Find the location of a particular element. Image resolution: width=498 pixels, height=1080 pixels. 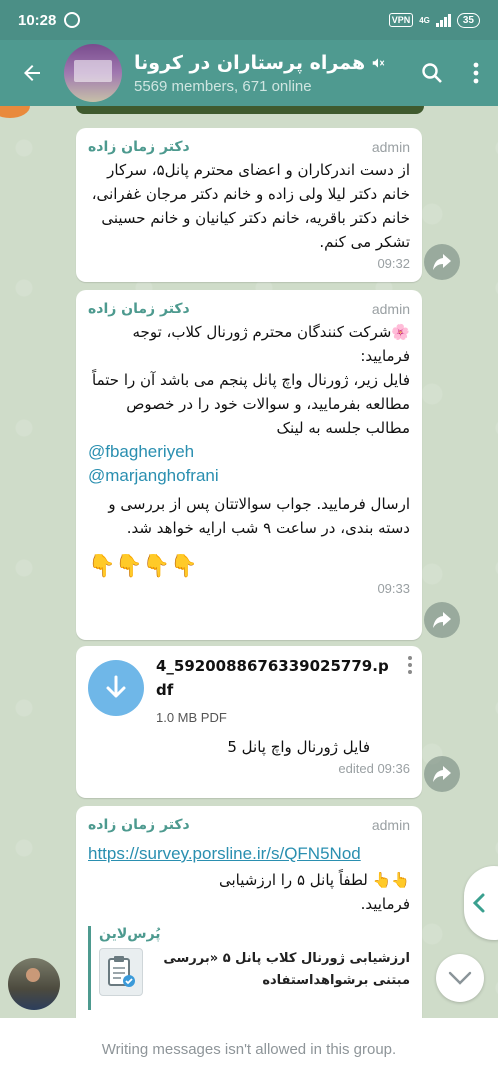

member-count: 5569 members, 671 online is located at coordinates (223, 86).